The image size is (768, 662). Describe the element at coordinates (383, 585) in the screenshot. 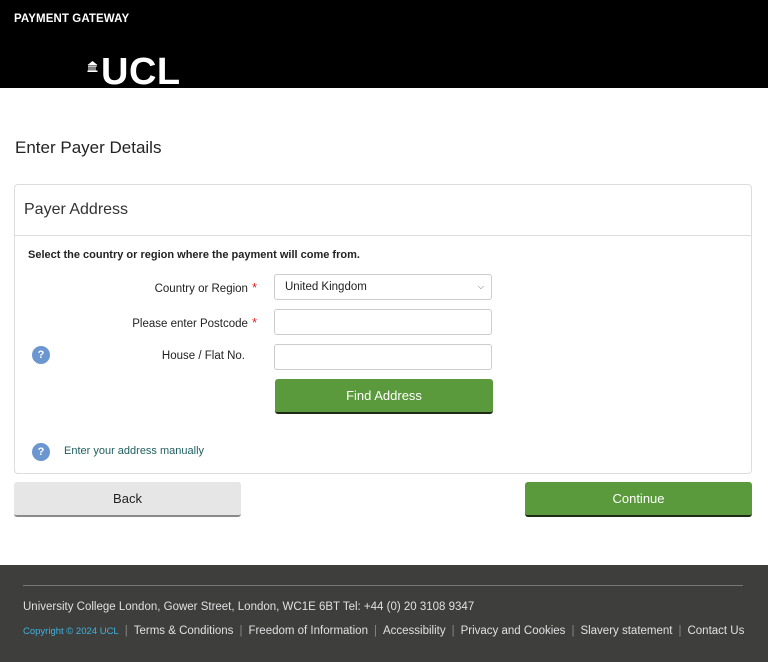

I see `footer-divider` at that location.